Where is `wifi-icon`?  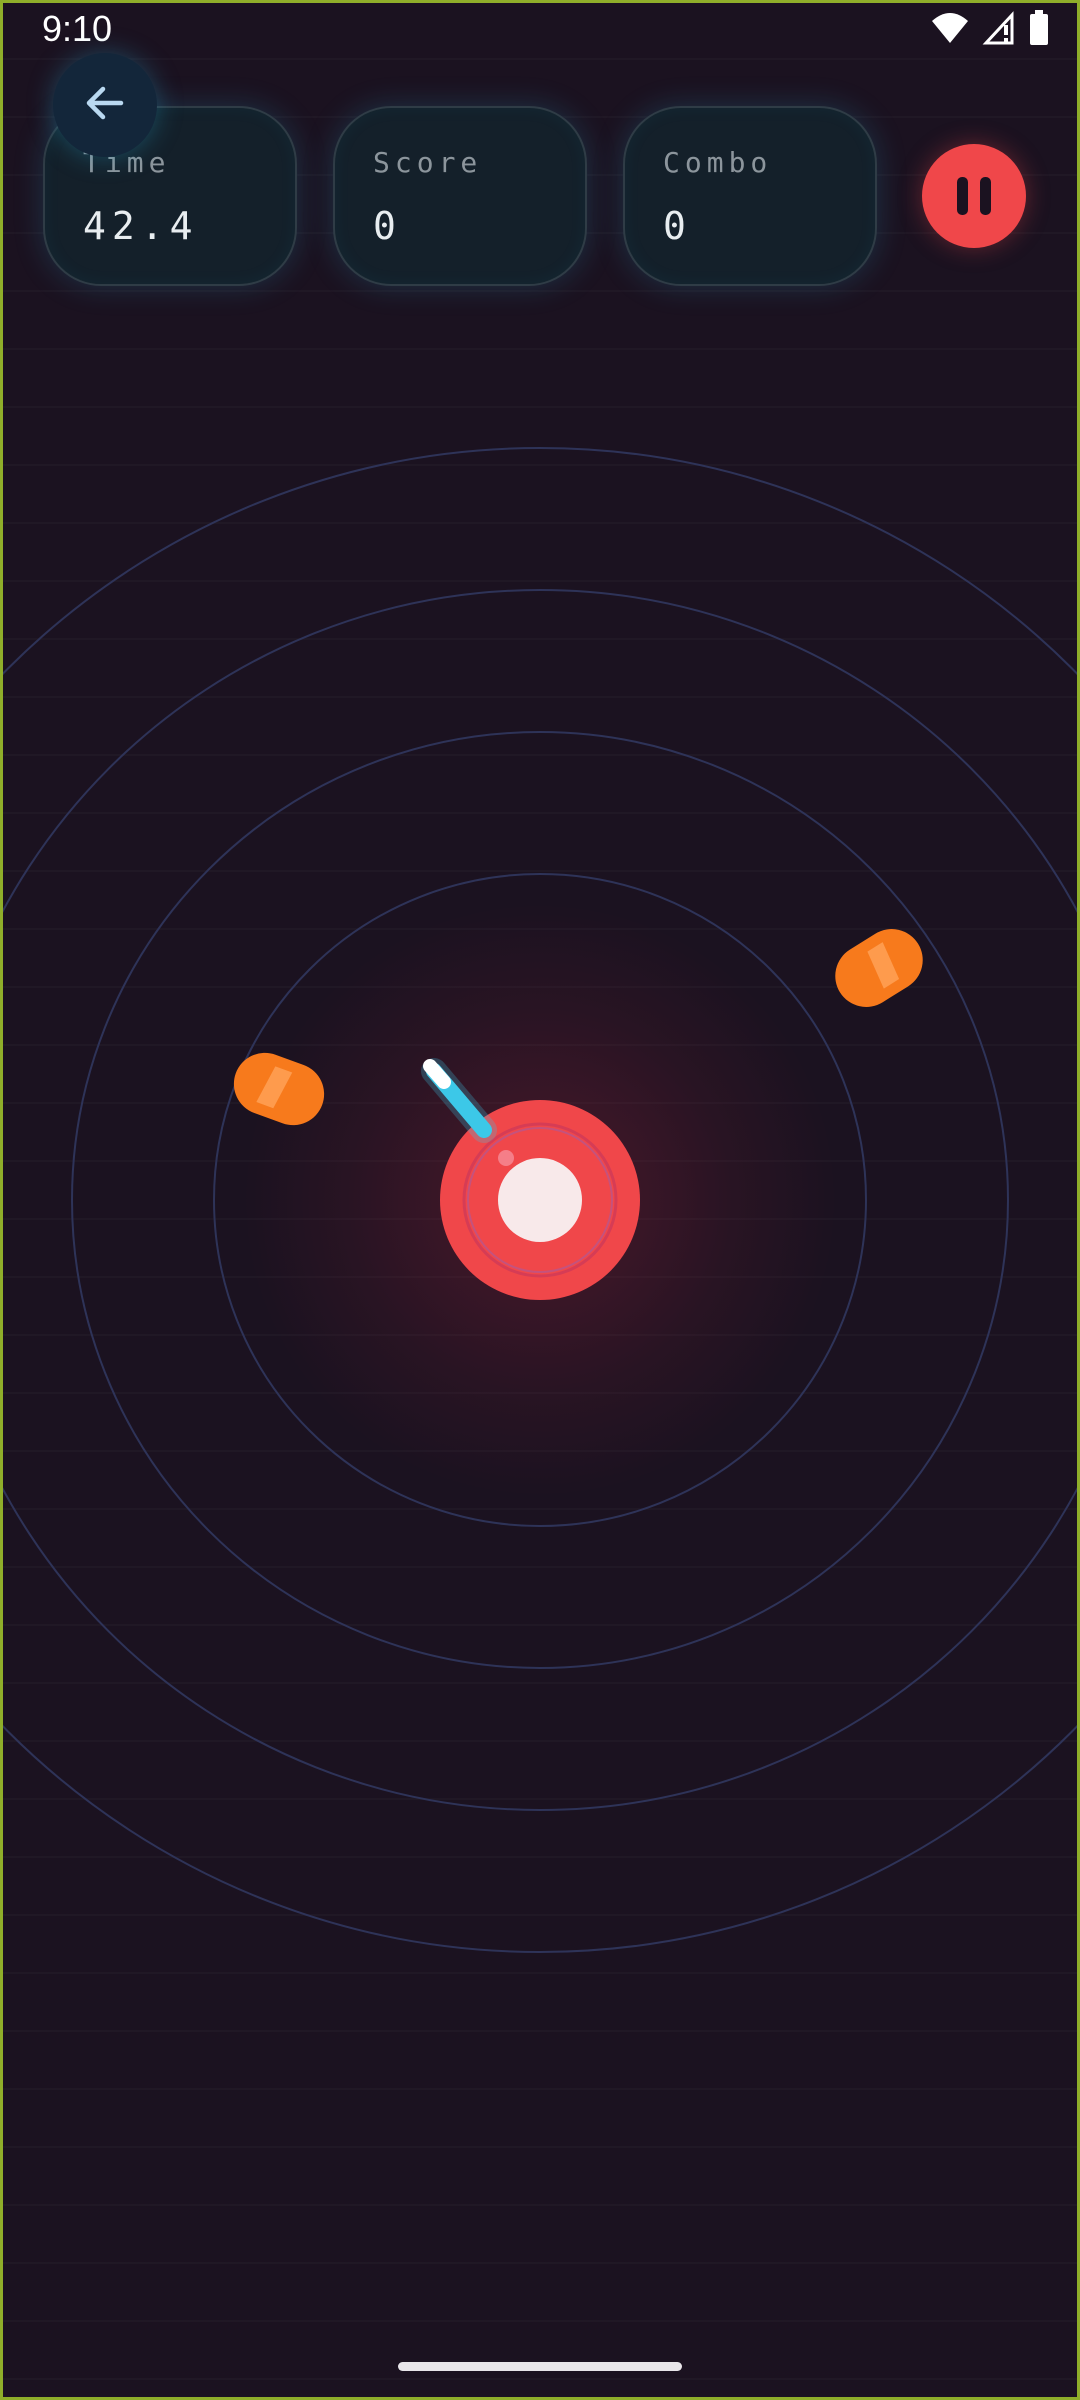
wifi-icon is located at coordinates (950, 30).